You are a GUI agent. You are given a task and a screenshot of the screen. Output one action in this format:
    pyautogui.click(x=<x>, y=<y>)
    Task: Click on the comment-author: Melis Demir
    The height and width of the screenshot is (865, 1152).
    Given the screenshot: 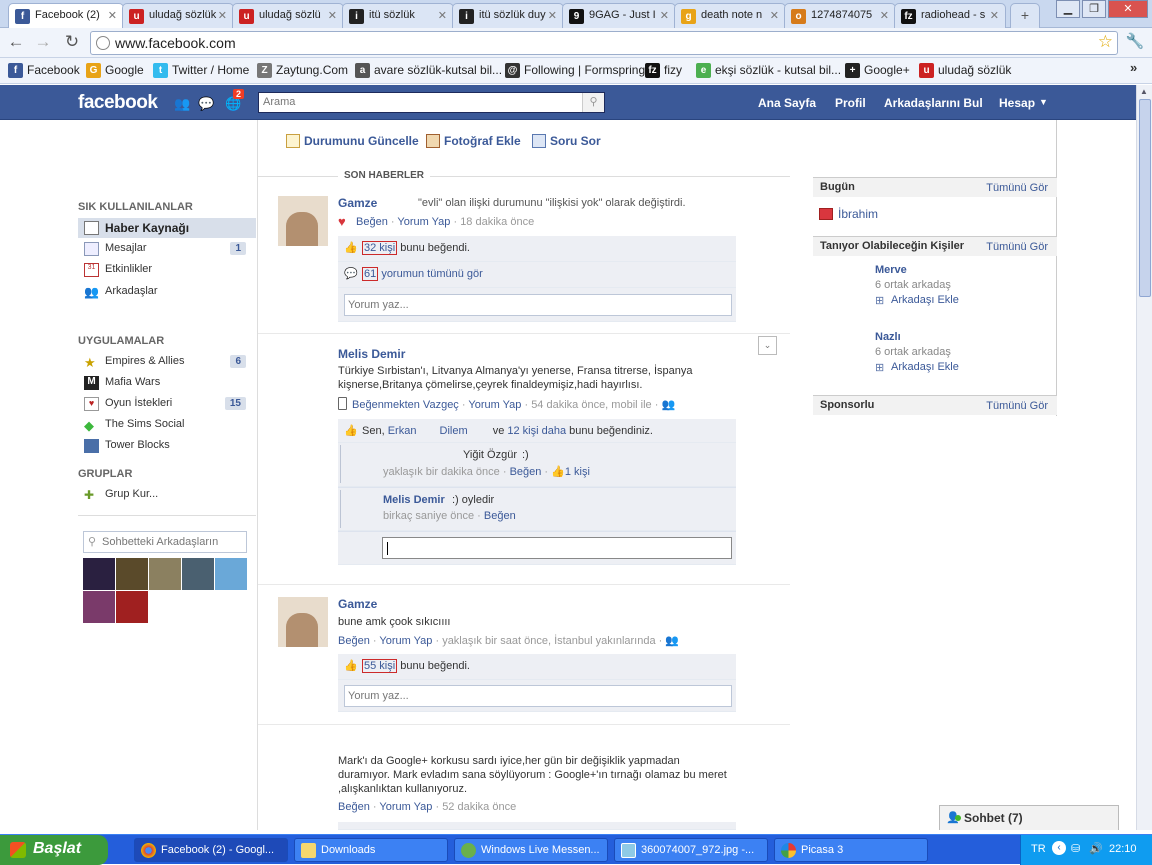 What is the action you would take?
    pyautogui.click(x=414, y=500)
    